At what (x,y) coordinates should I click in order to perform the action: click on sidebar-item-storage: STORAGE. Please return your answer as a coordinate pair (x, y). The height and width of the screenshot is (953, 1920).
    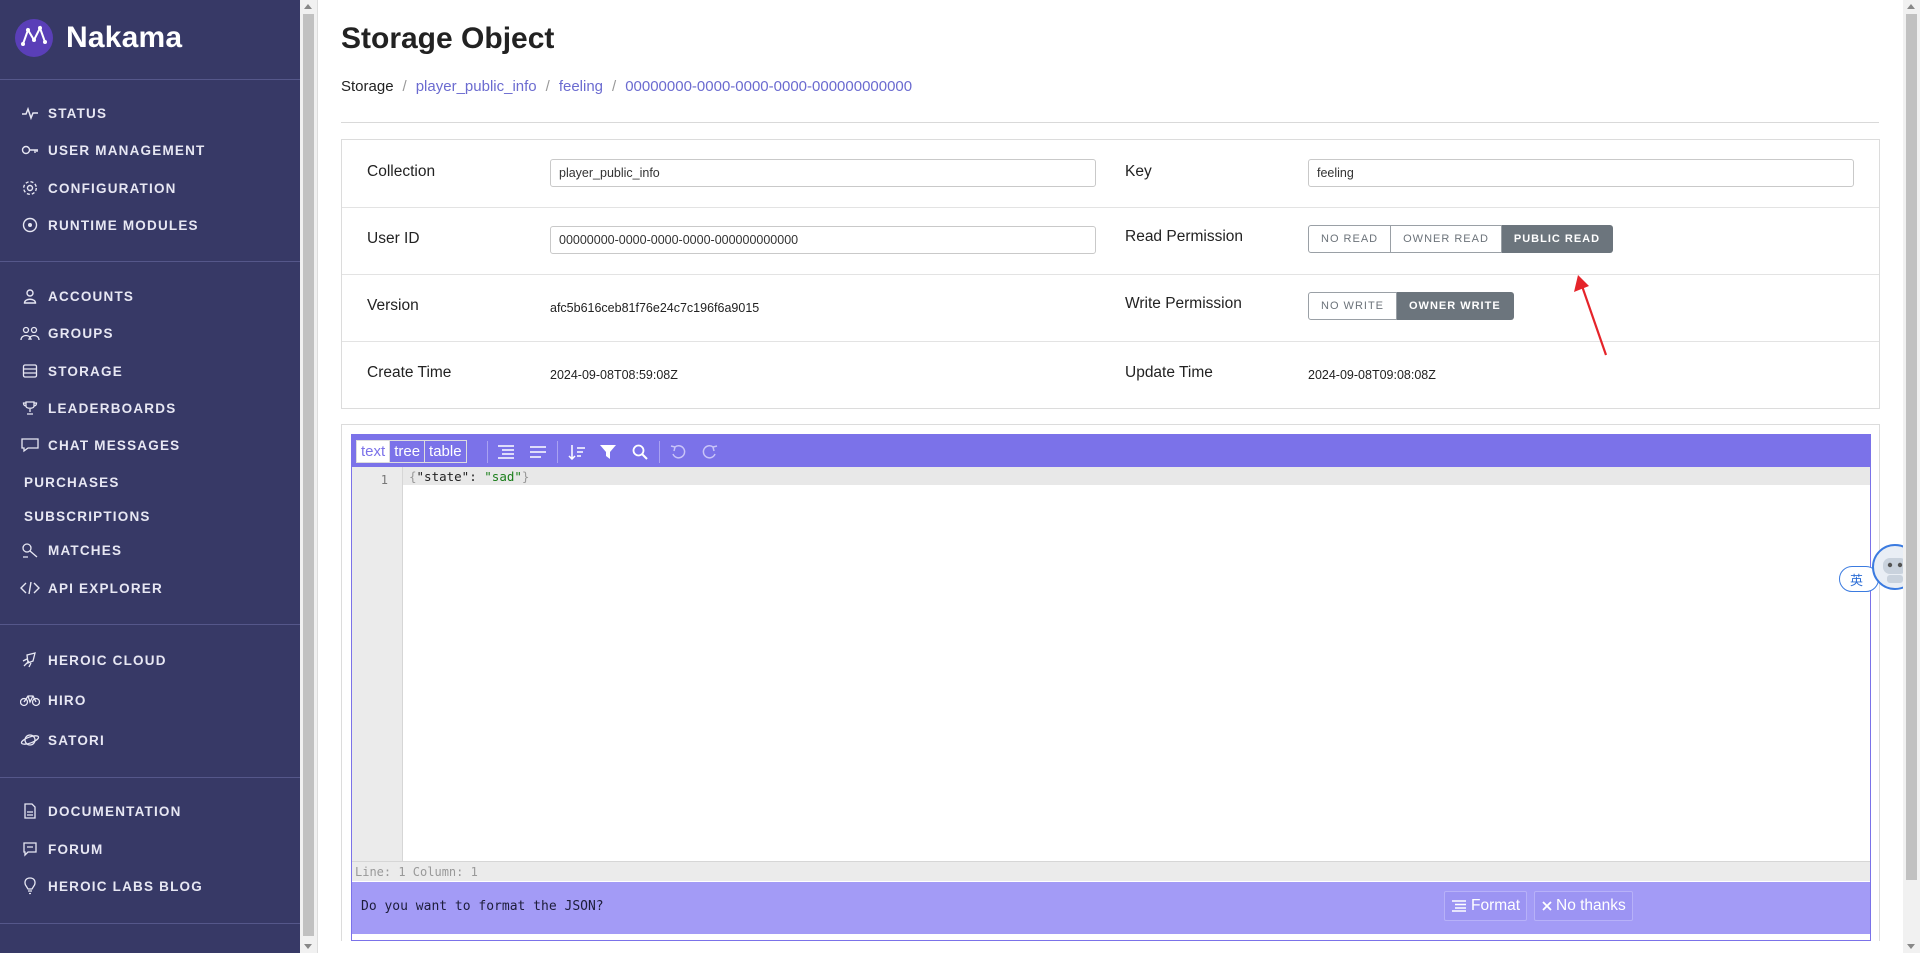
    Looking at the image, I should click on (70, 371).